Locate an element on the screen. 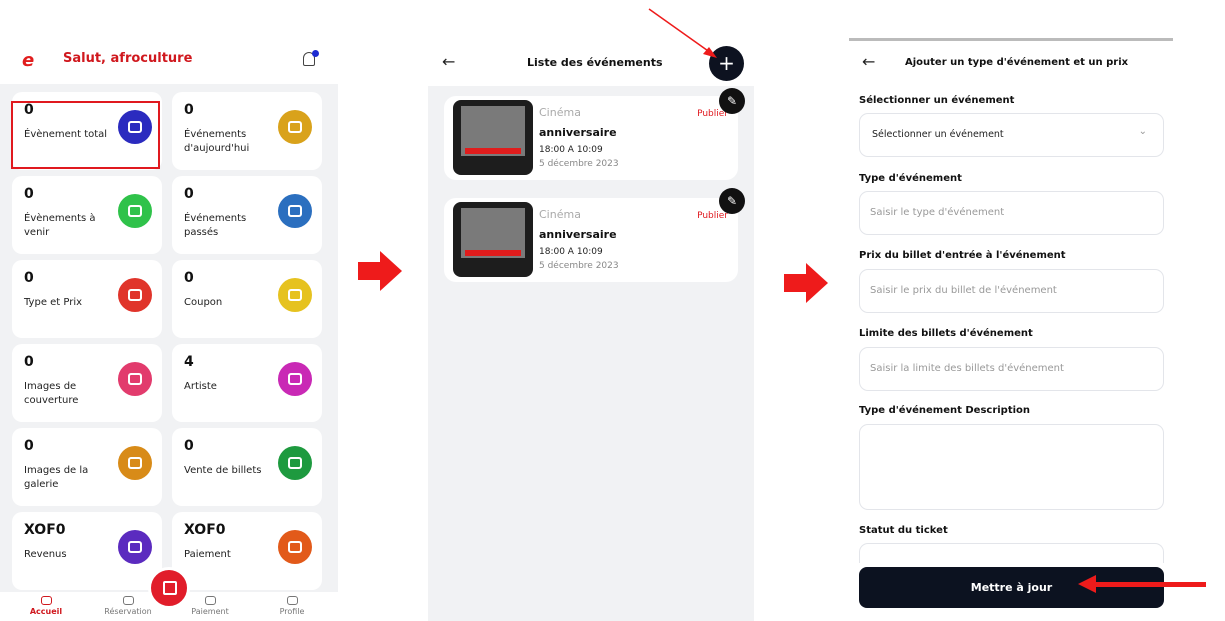  nav-label: Paiement is located at coordinates (210, 611).